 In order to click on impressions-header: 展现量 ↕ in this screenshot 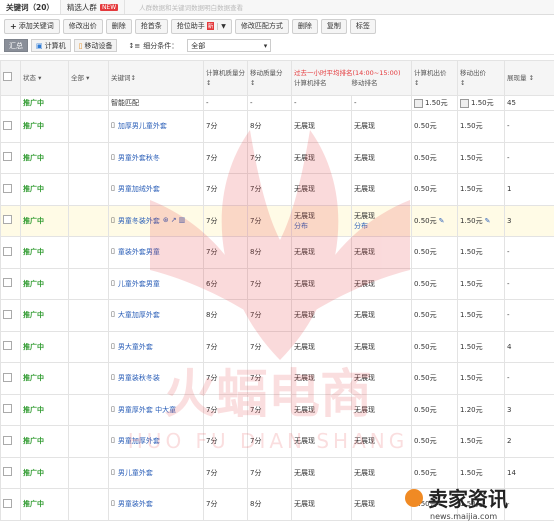, I will do `click(529, 78)`.